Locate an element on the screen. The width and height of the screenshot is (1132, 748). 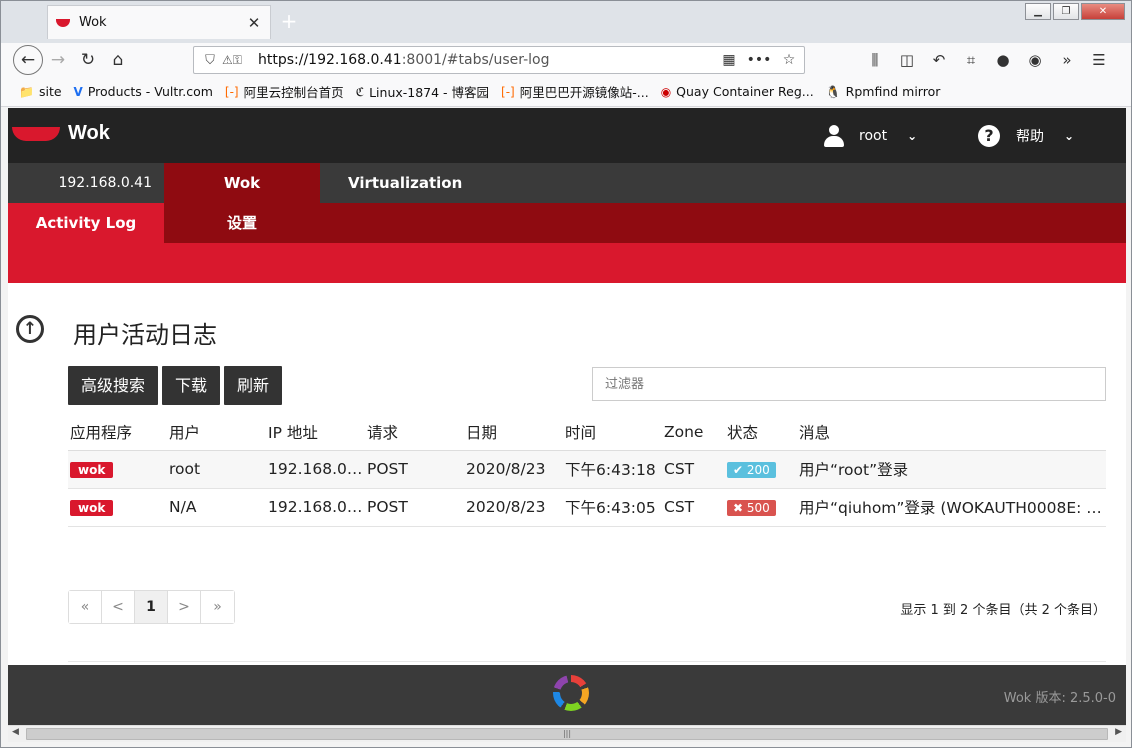
user-cell: N/A is located at coordinates (216, 507).